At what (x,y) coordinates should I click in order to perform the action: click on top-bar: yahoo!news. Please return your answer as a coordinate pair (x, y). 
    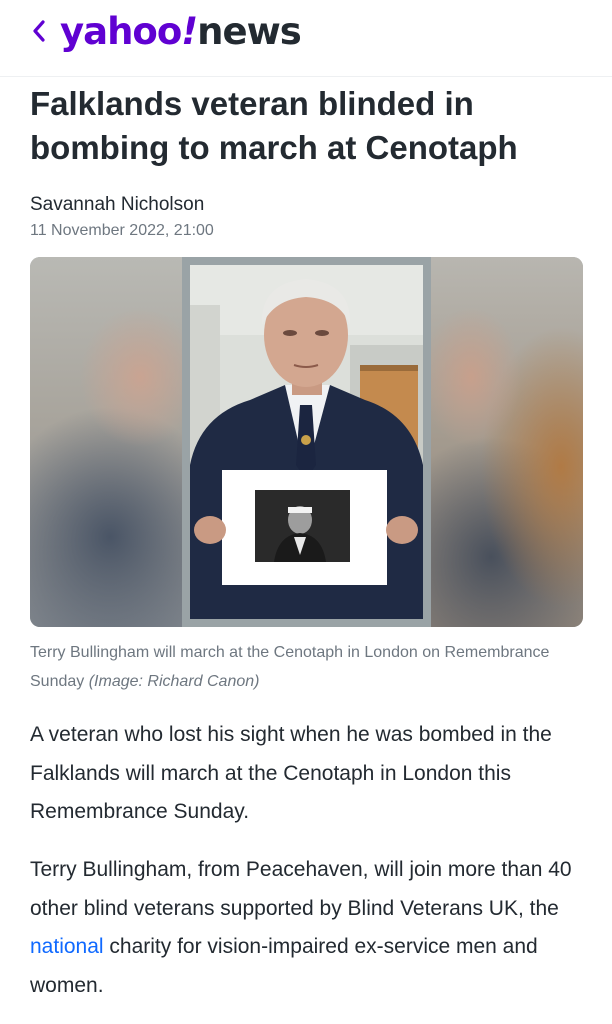
    Looking at the image, I should click on (306, 38).